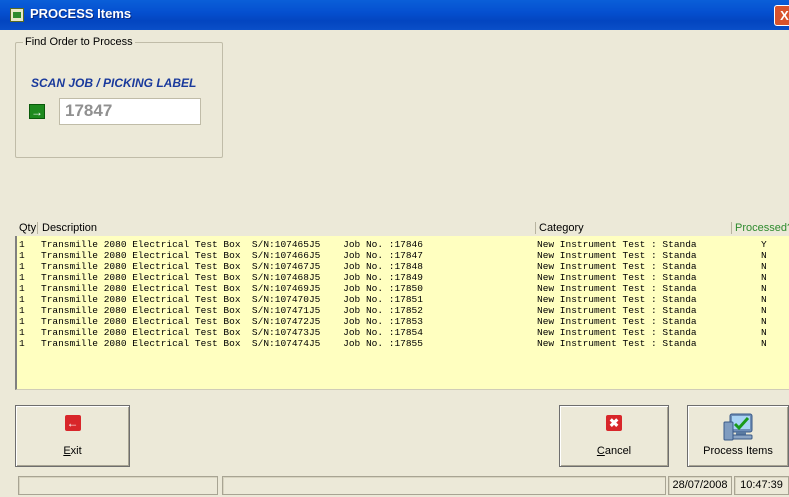  Describe the element at coordinates (114, 83) in the screenshot. I see `scan-label: SCAN JOB / PICKING LABEL` at that location.